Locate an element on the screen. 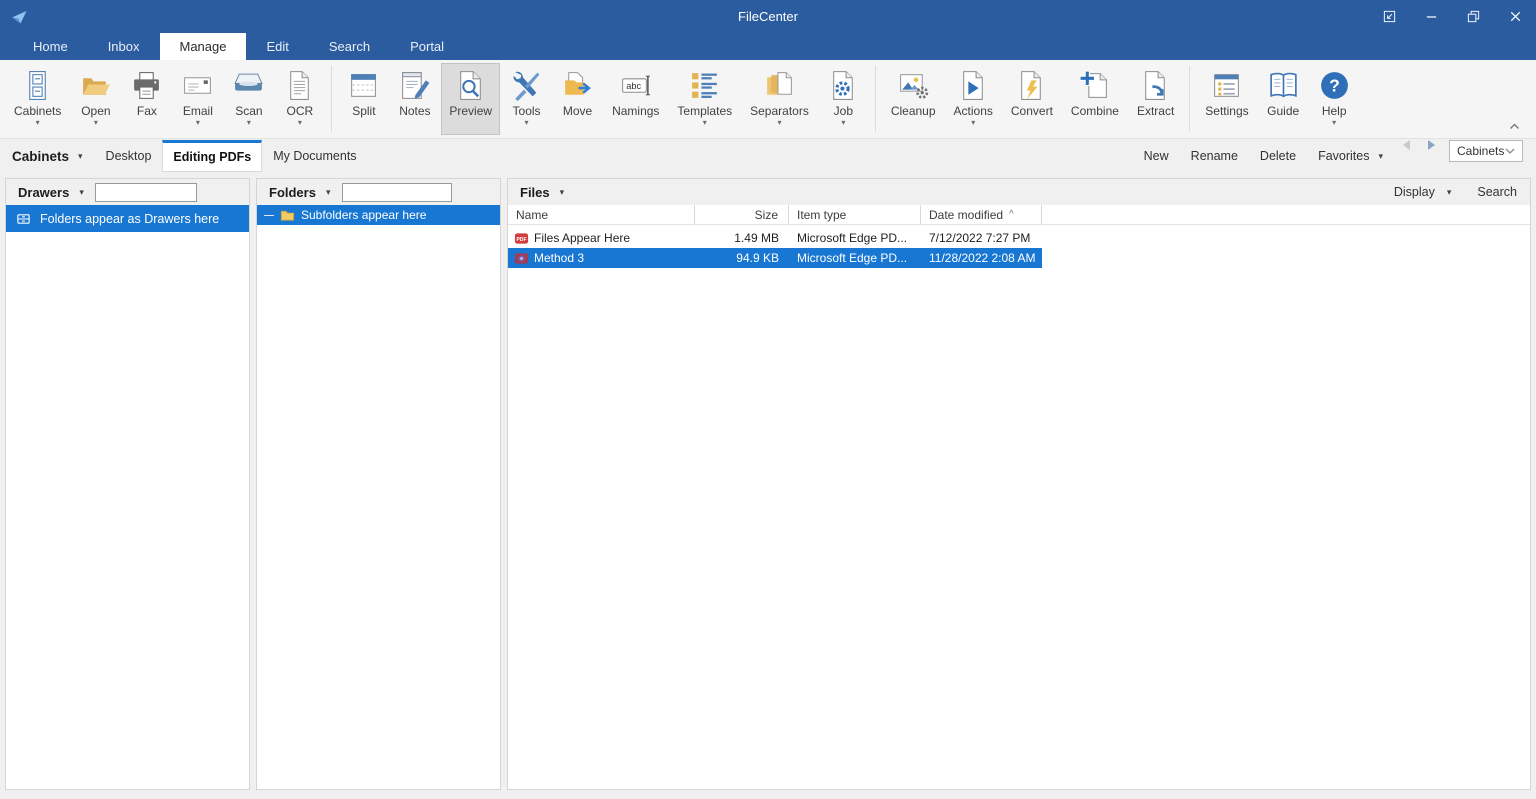 The width and height of the screenshot is (1536, 799). ribbon-separators-button: Separators ▾ is located at coordinates (779, 99).